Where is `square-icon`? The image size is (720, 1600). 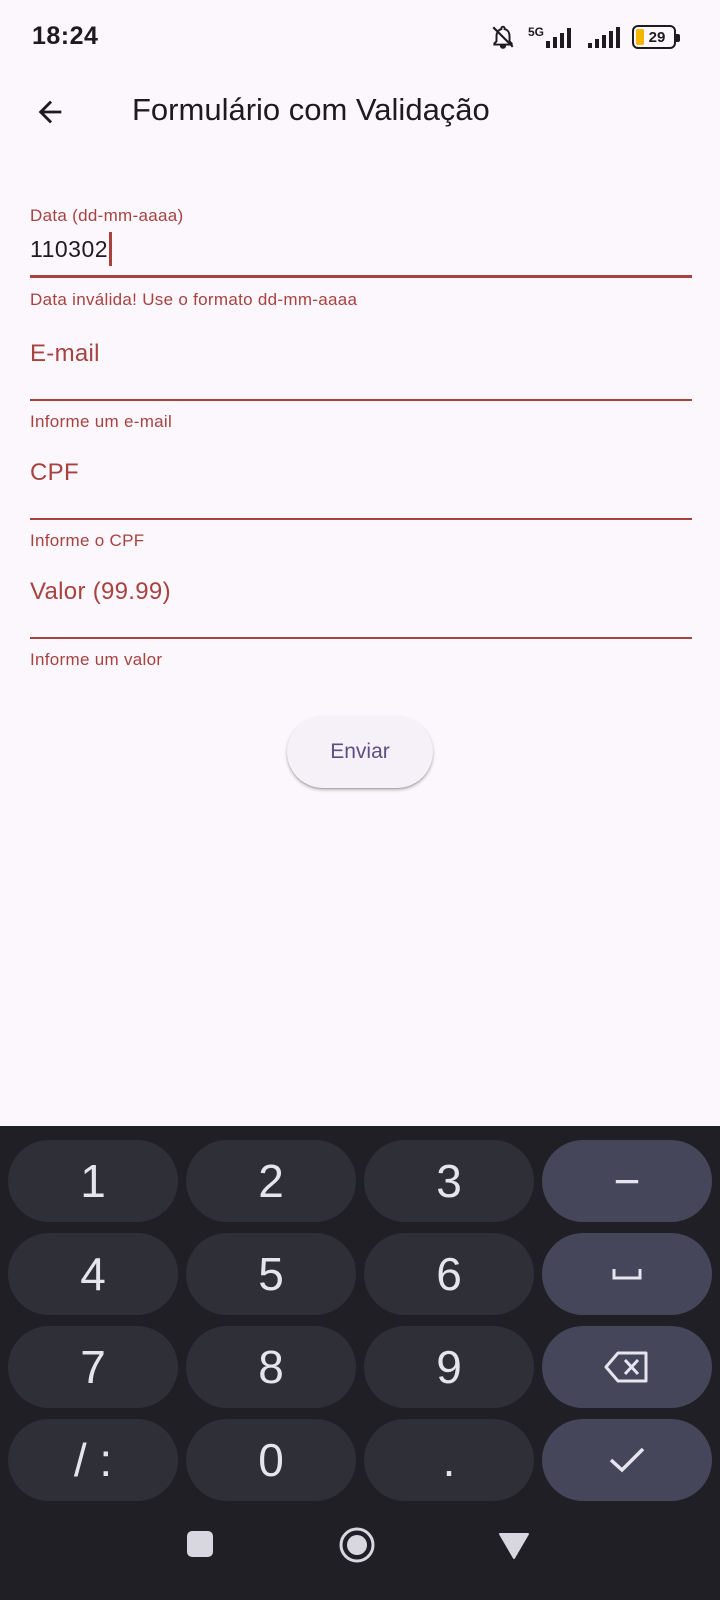 square-icon is located at coordinates (200, 1544).